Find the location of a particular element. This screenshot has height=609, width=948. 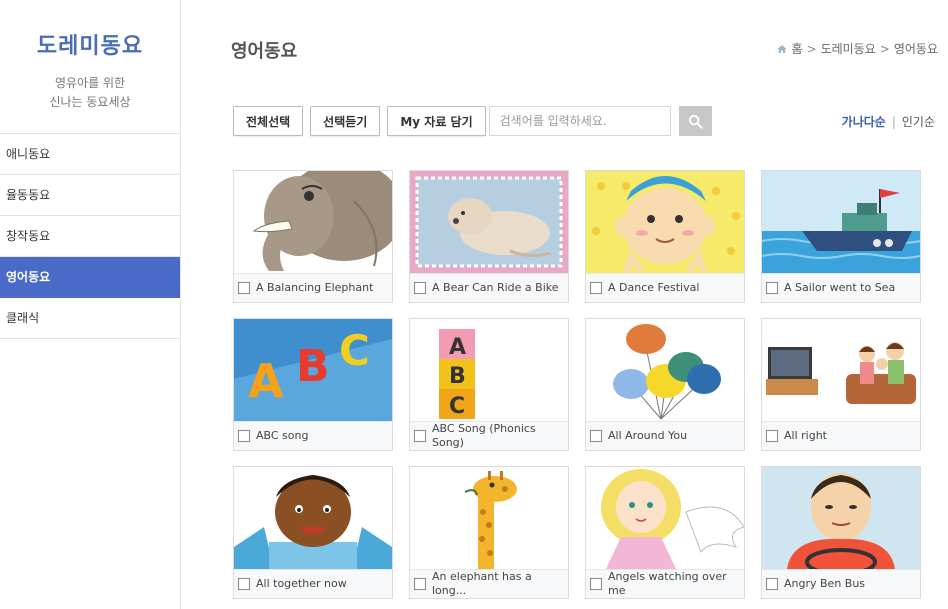

home-icon is located at coordinates (782, 49).